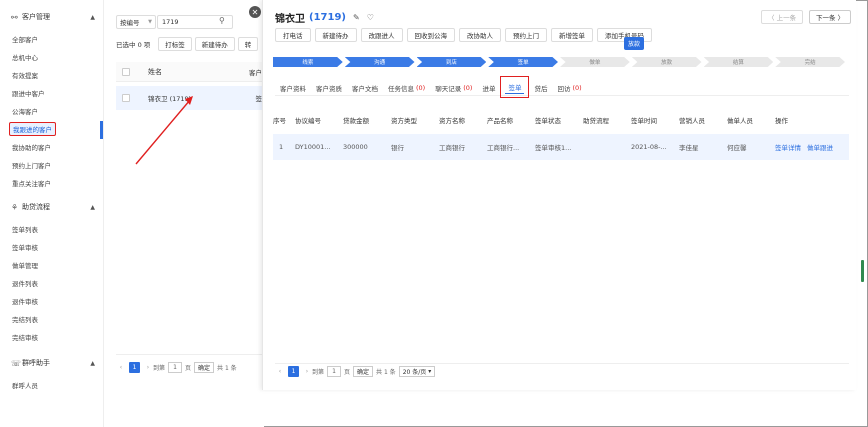  Describe the element at coordinates (572, 35) in the screenshot. I see `new-sign-button: 新增签单` at that location.